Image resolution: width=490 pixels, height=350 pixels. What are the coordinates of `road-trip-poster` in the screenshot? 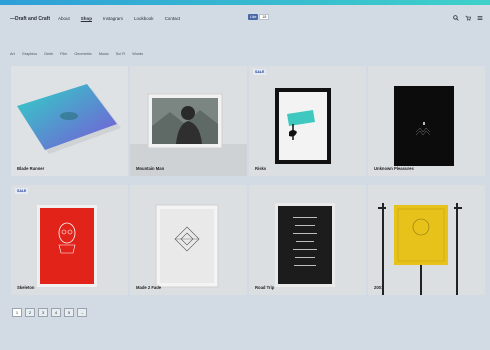 It's located at (307, 240).